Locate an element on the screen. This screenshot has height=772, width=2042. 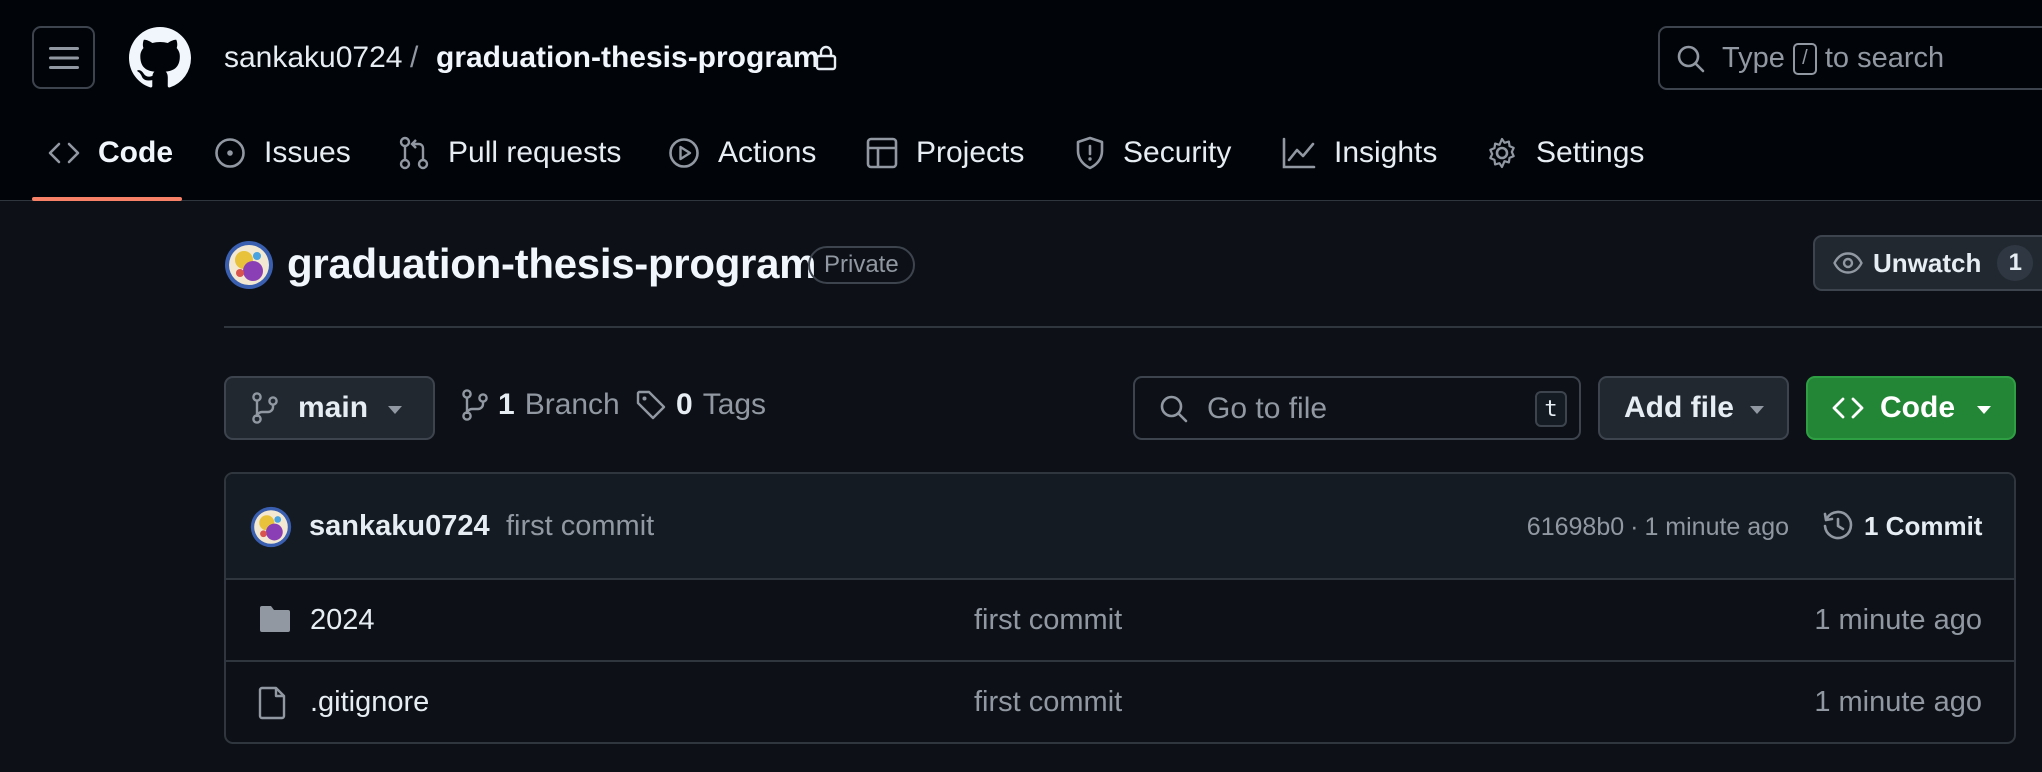
tab-label: Actions is located at coordinates (767, 152).